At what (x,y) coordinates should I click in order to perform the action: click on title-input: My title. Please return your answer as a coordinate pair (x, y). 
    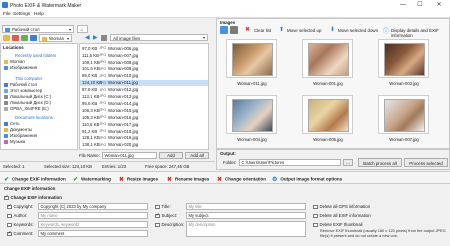
    Looking at the image, I should click on (246, 206).